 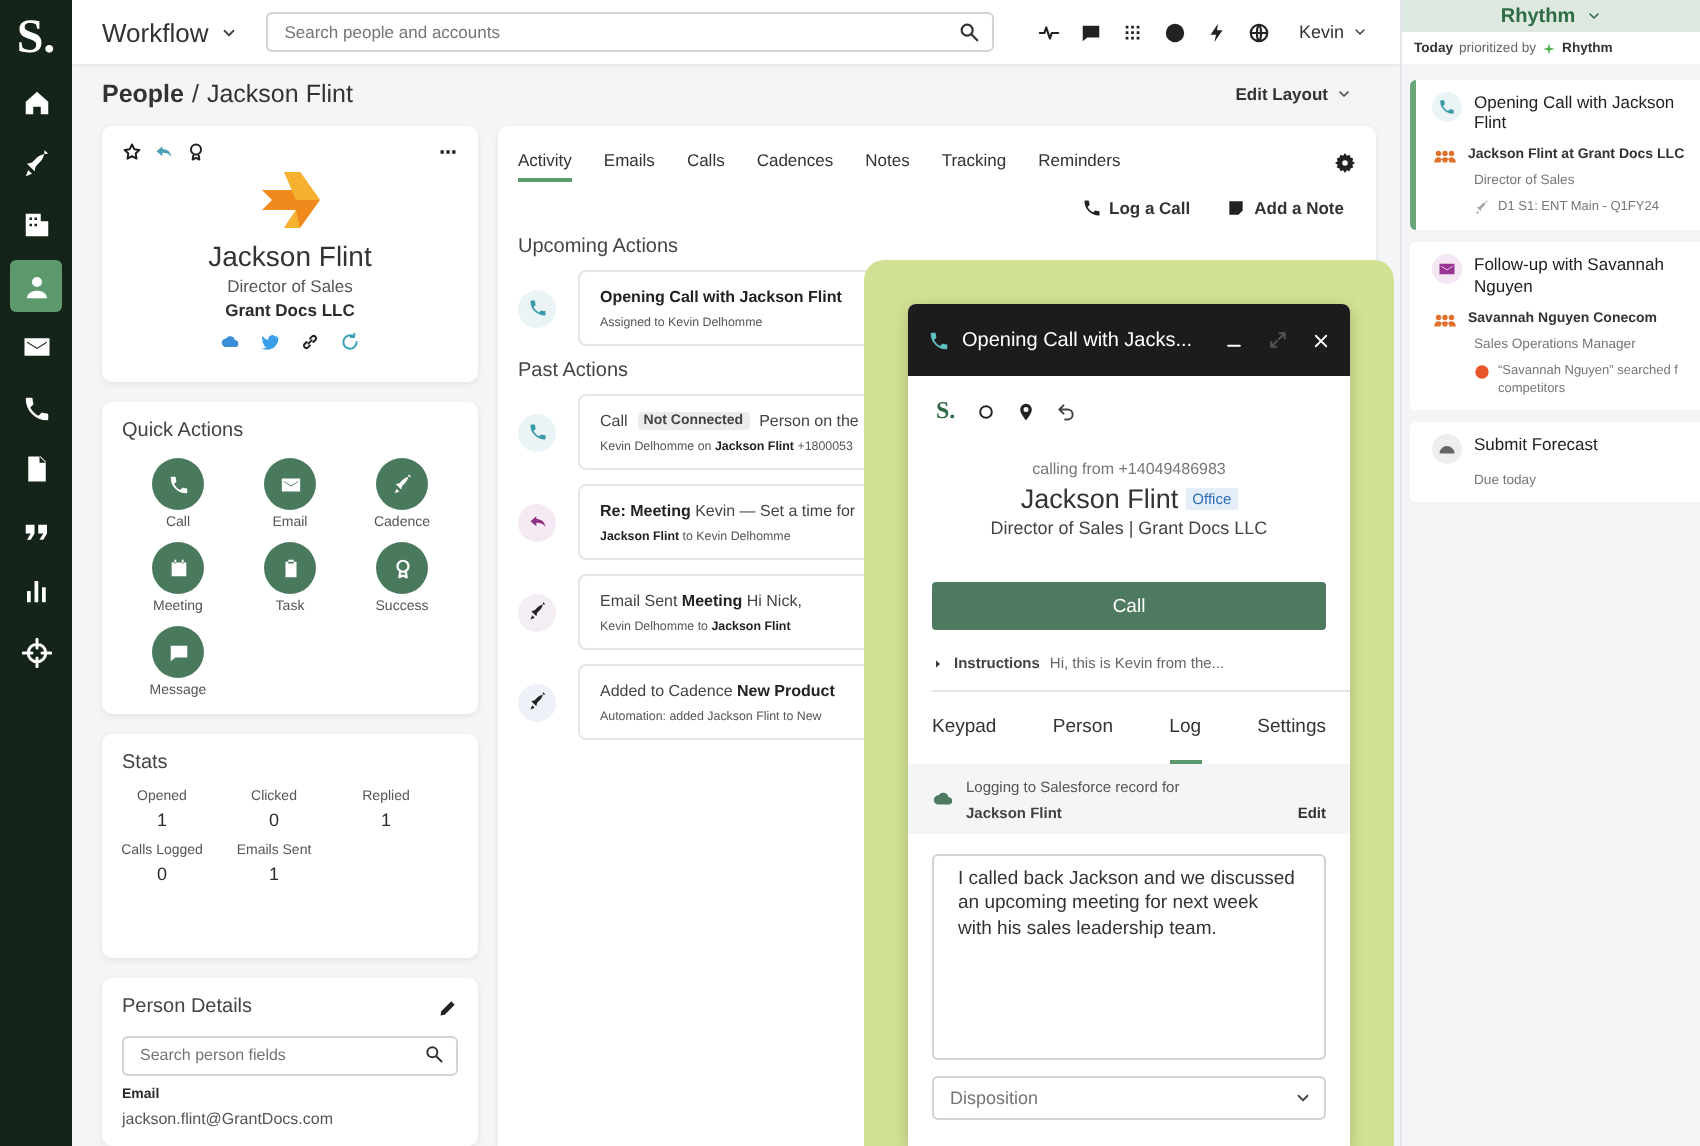 I want to click on star-icon, so click(x=132, y=152).